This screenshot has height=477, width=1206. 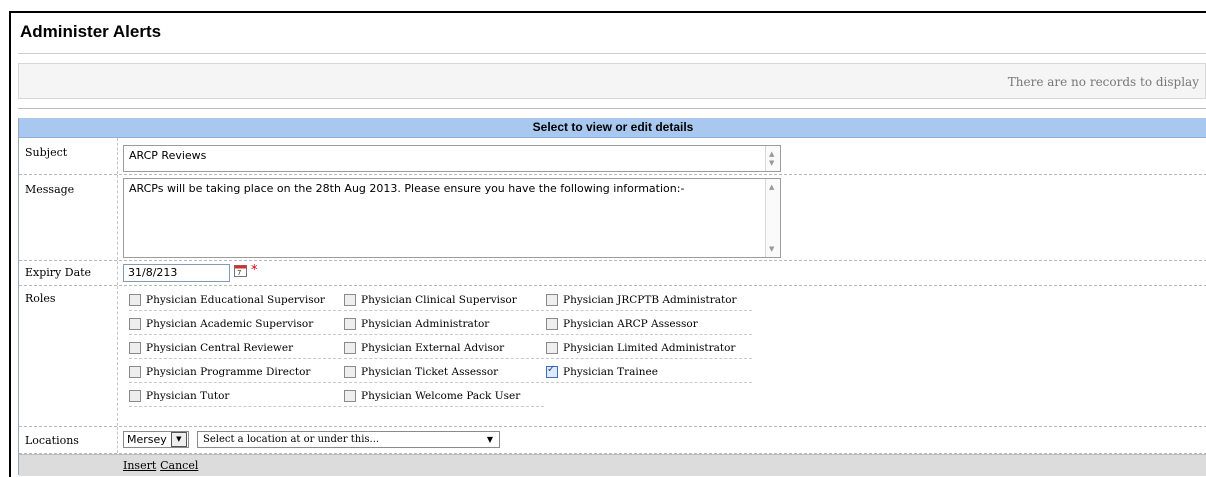 I want to click on role-label: Physician Ticket Assessor, so click(x=430, y=372).